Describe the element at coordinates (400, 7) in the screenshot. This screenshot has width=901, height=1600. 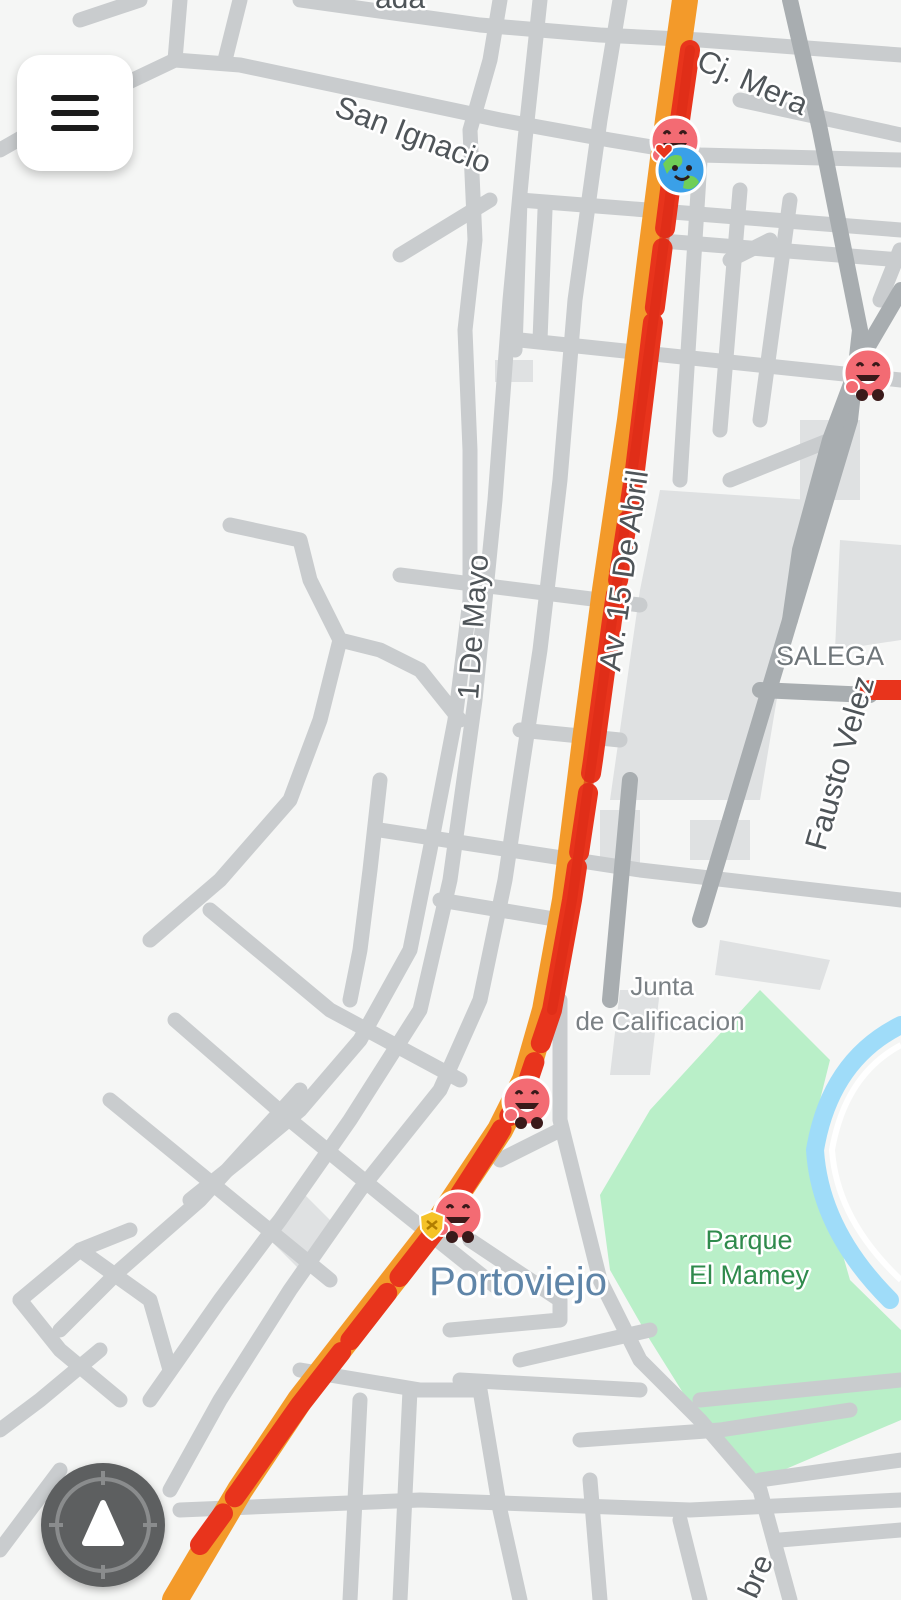
I see `label-top-partial: ada` at that location.